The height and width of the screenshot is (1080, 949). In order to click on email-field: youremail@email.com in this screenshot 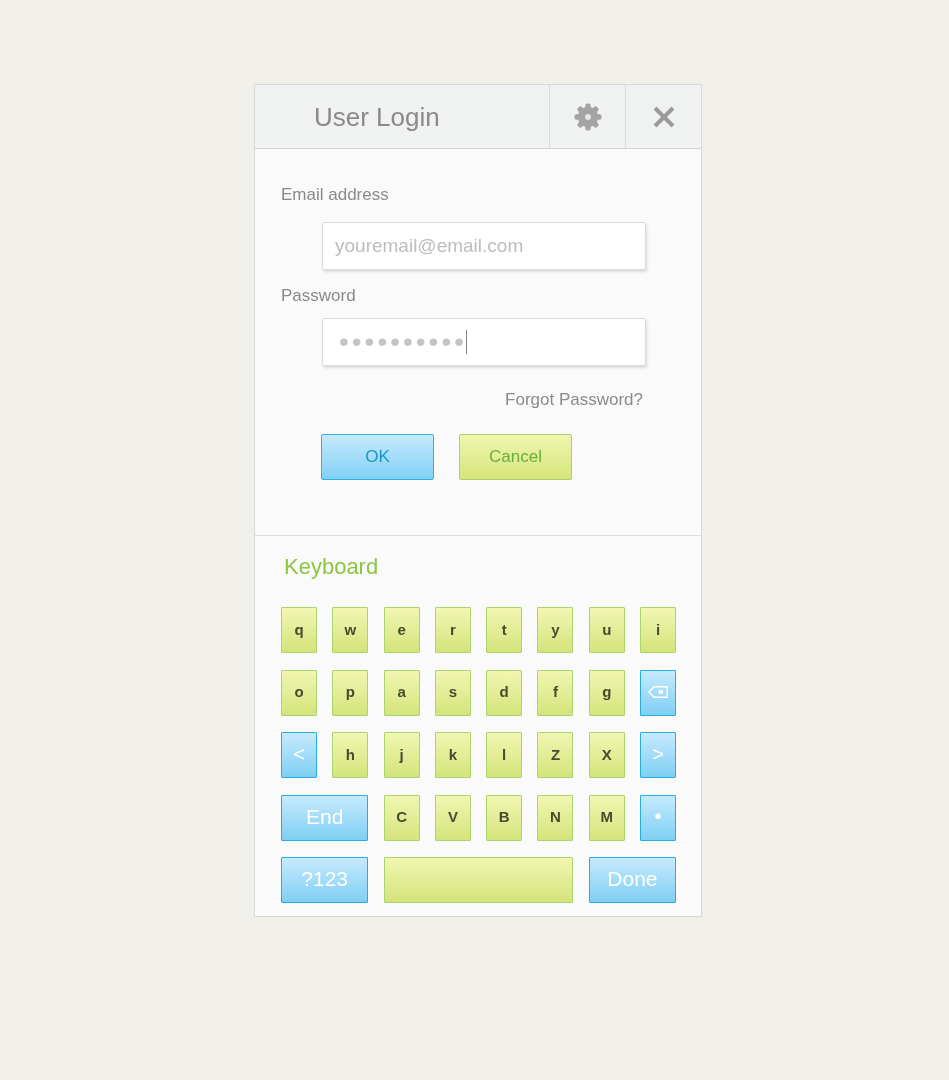, I will do `click(484, 246)`.